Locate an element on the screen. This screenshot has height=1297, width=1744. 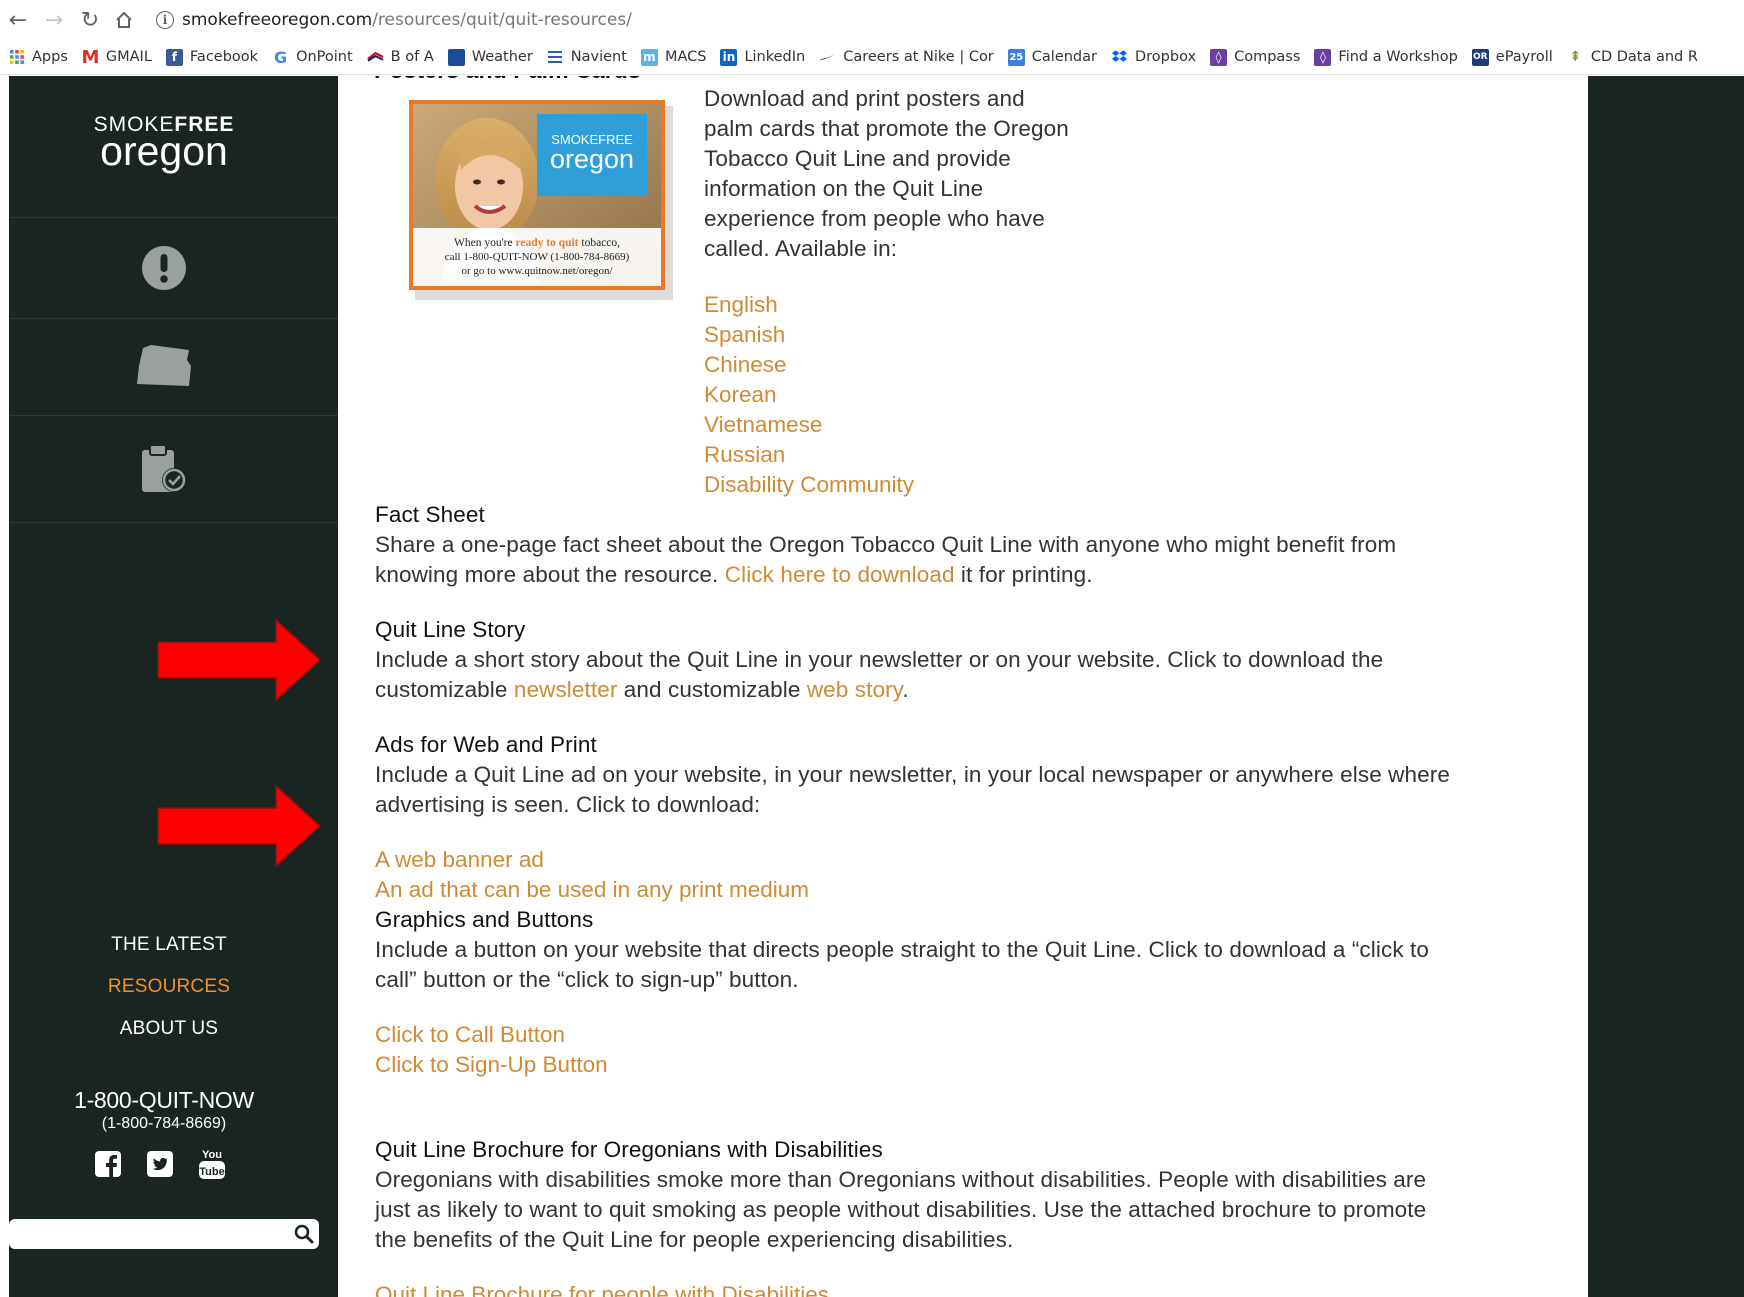
bookmark-gmail: M GMAIL is located at coordinates (116, 57).